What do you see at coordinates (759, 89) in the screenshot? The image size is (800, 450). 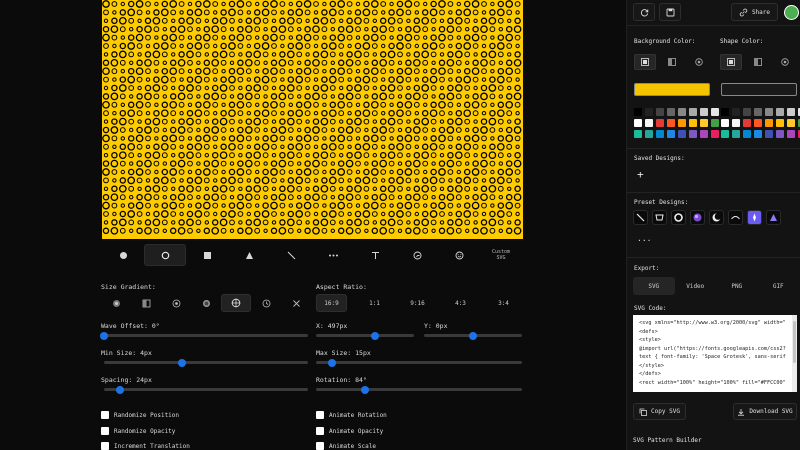 I see `shape-color-picker` at bounding box center [759, 89].